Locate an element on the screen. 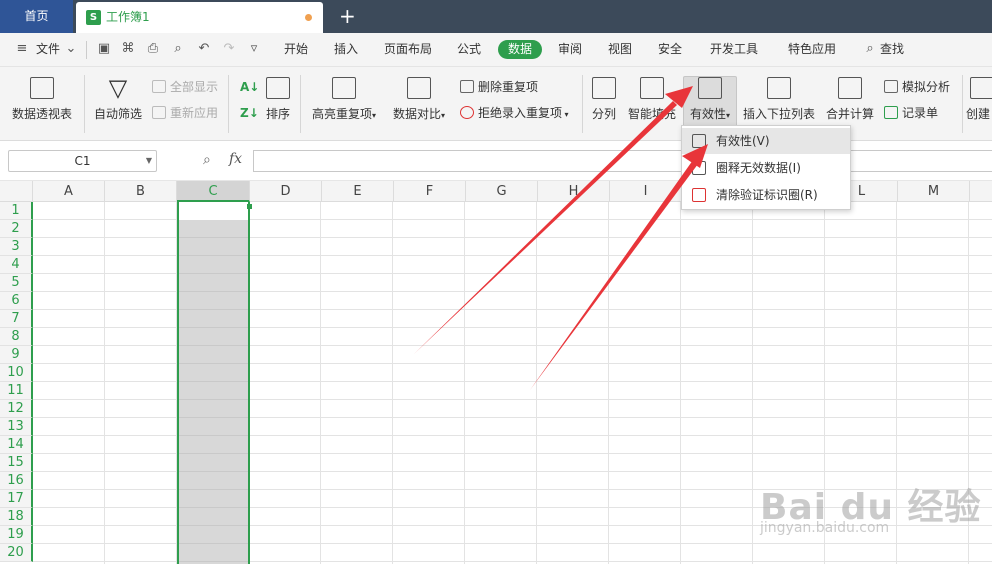 This screenshot has width=992, height=564. column-header-e: E is located at coordinates (358, 191).